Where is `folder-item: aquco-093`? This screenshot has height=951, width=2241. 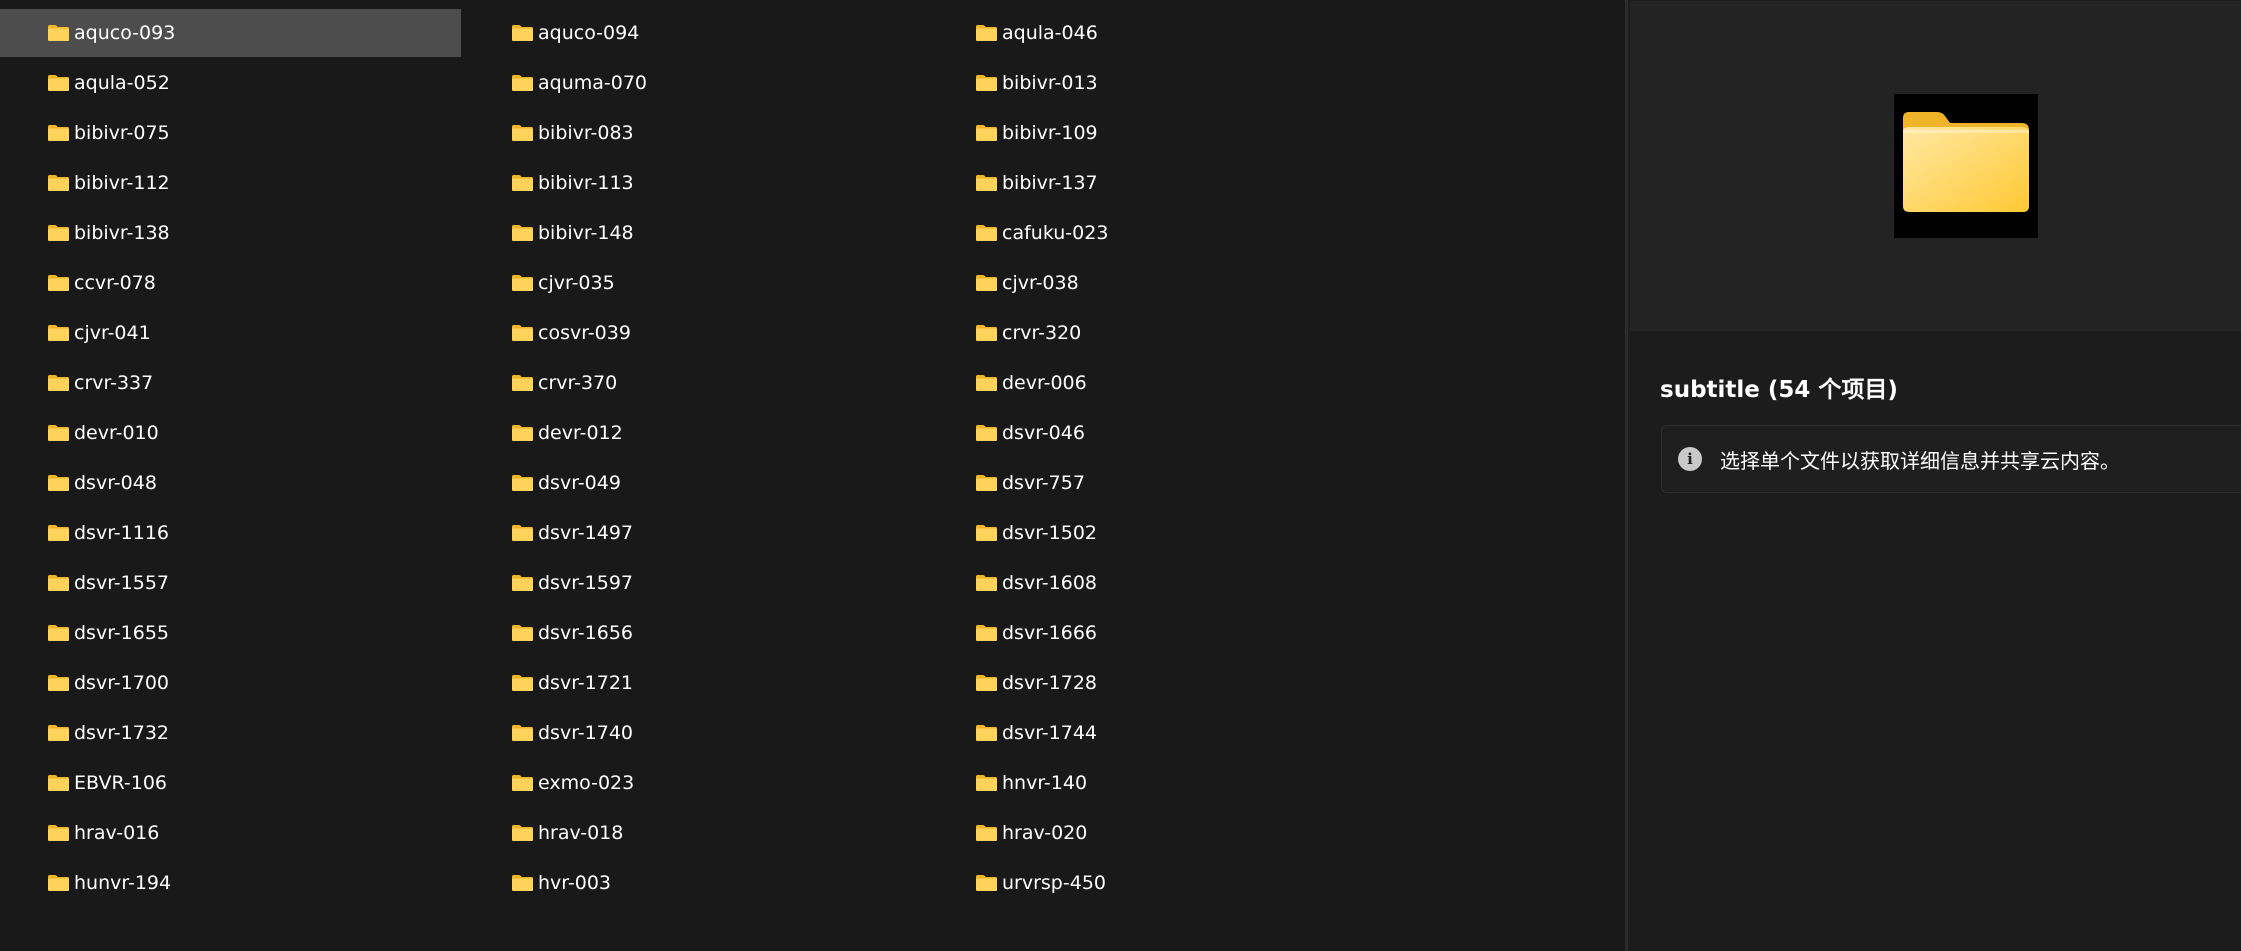 folder-item: aquco-093 is located at coordinates (230, 33).